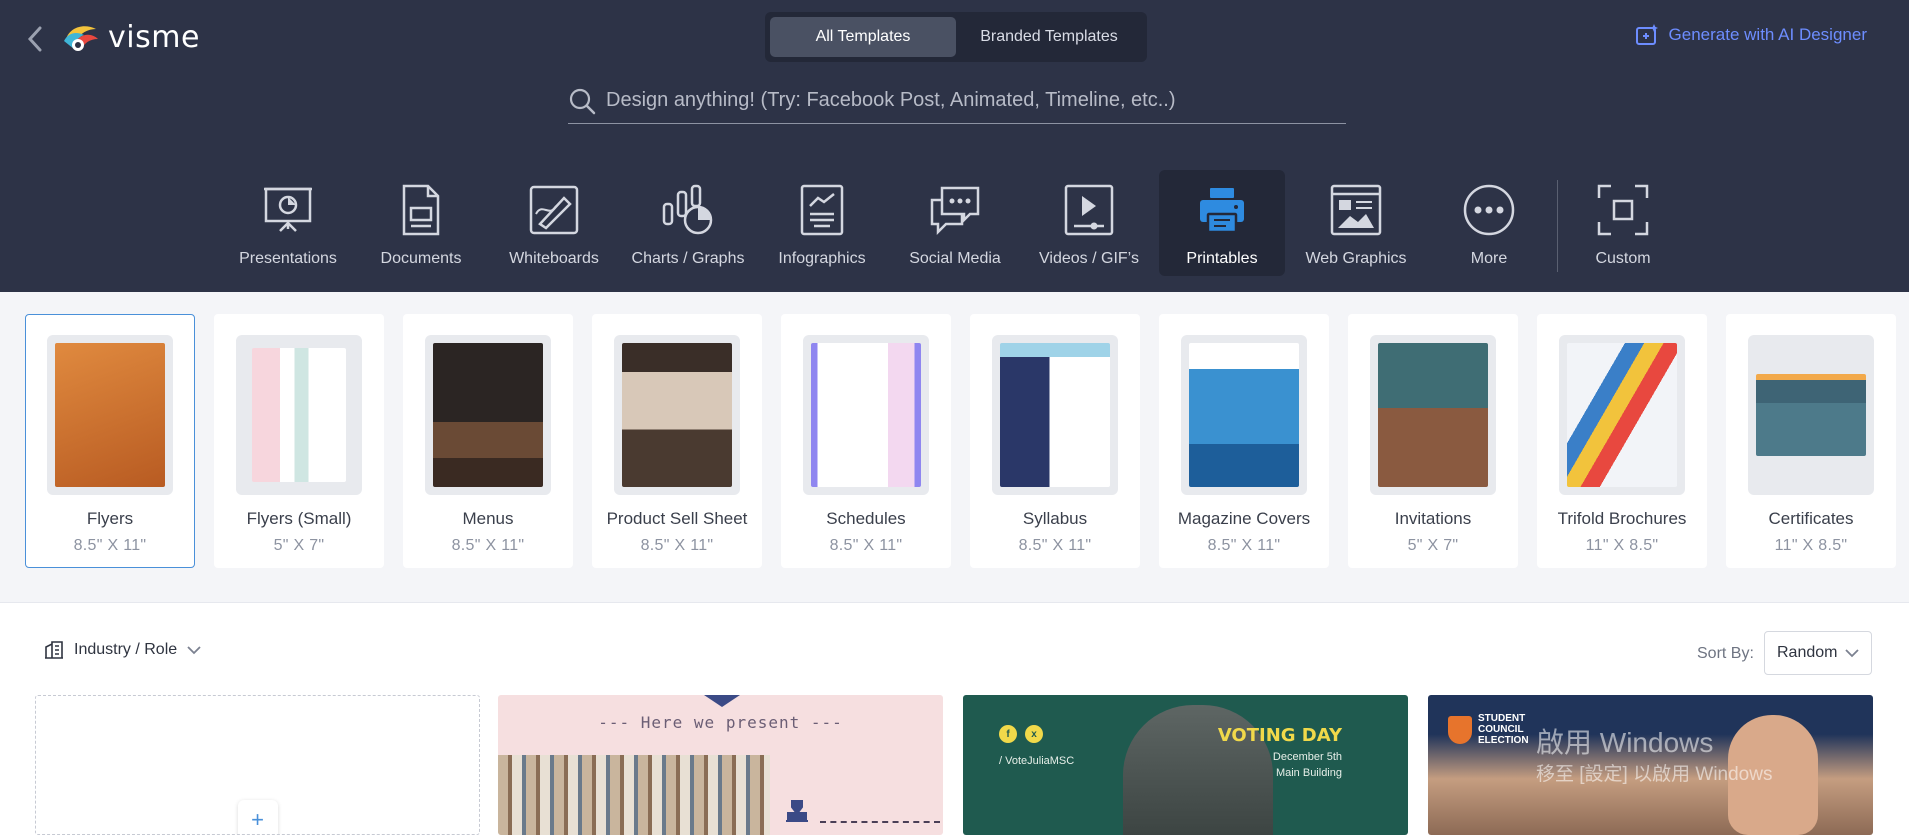 This screenshot has width=1909, height=835. What do you see at coordinates (299, 518) in the screenshot?
I see `subcategory-name: Flyers (Small)` at bounding box center [299, 518].